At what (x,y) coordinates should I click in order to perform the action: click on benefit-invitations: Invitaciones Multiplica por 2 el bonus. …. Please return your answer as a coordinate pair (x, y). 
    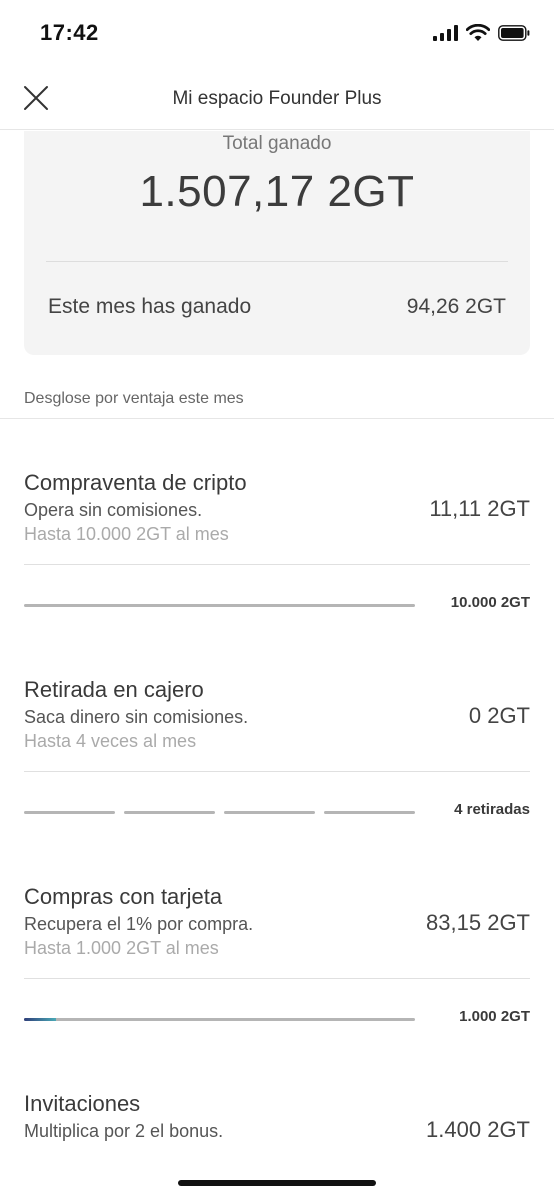
    Looking at the image, I should click on (277, 1131).